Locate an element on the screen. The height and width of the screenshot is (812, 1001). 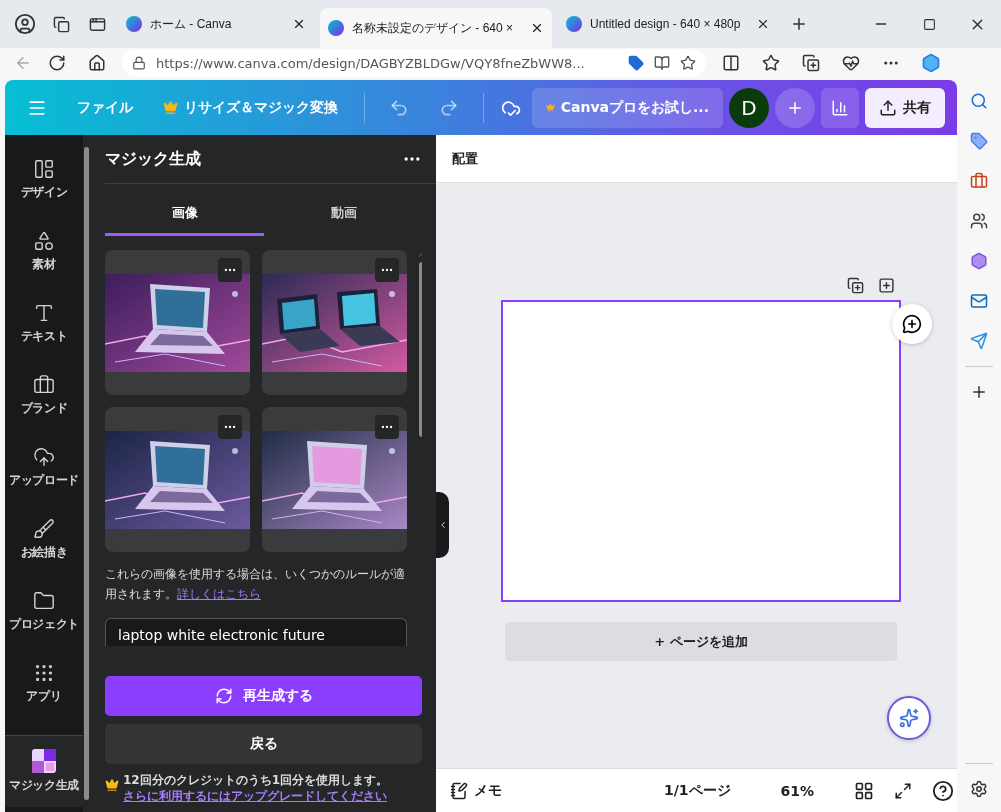
folder-icon is located at coordinates (44, 600).